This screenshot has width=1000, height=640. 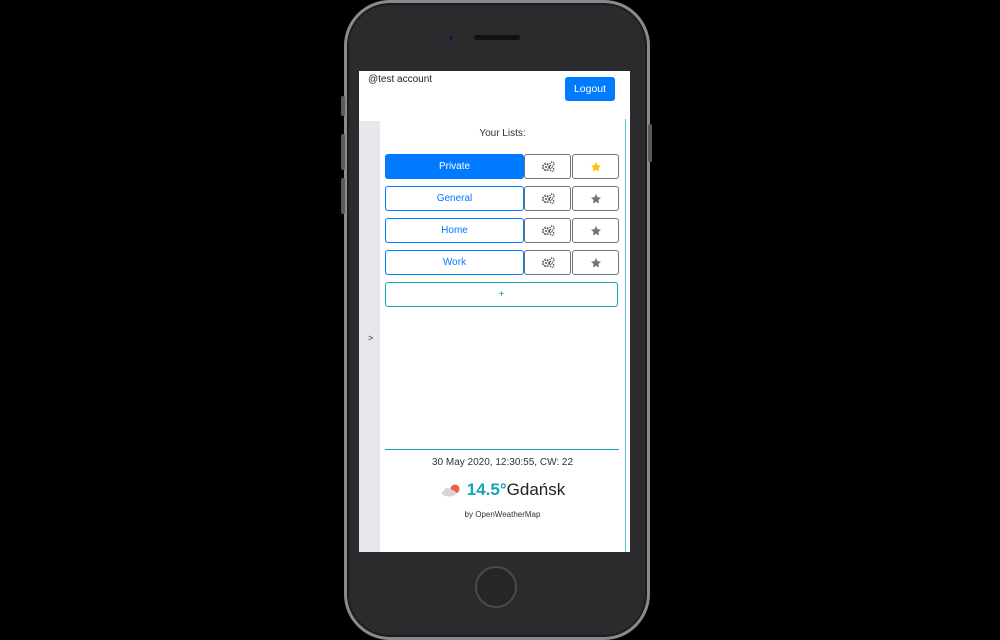 I want to click on list-button-general: General, so click(x=454, y=198).